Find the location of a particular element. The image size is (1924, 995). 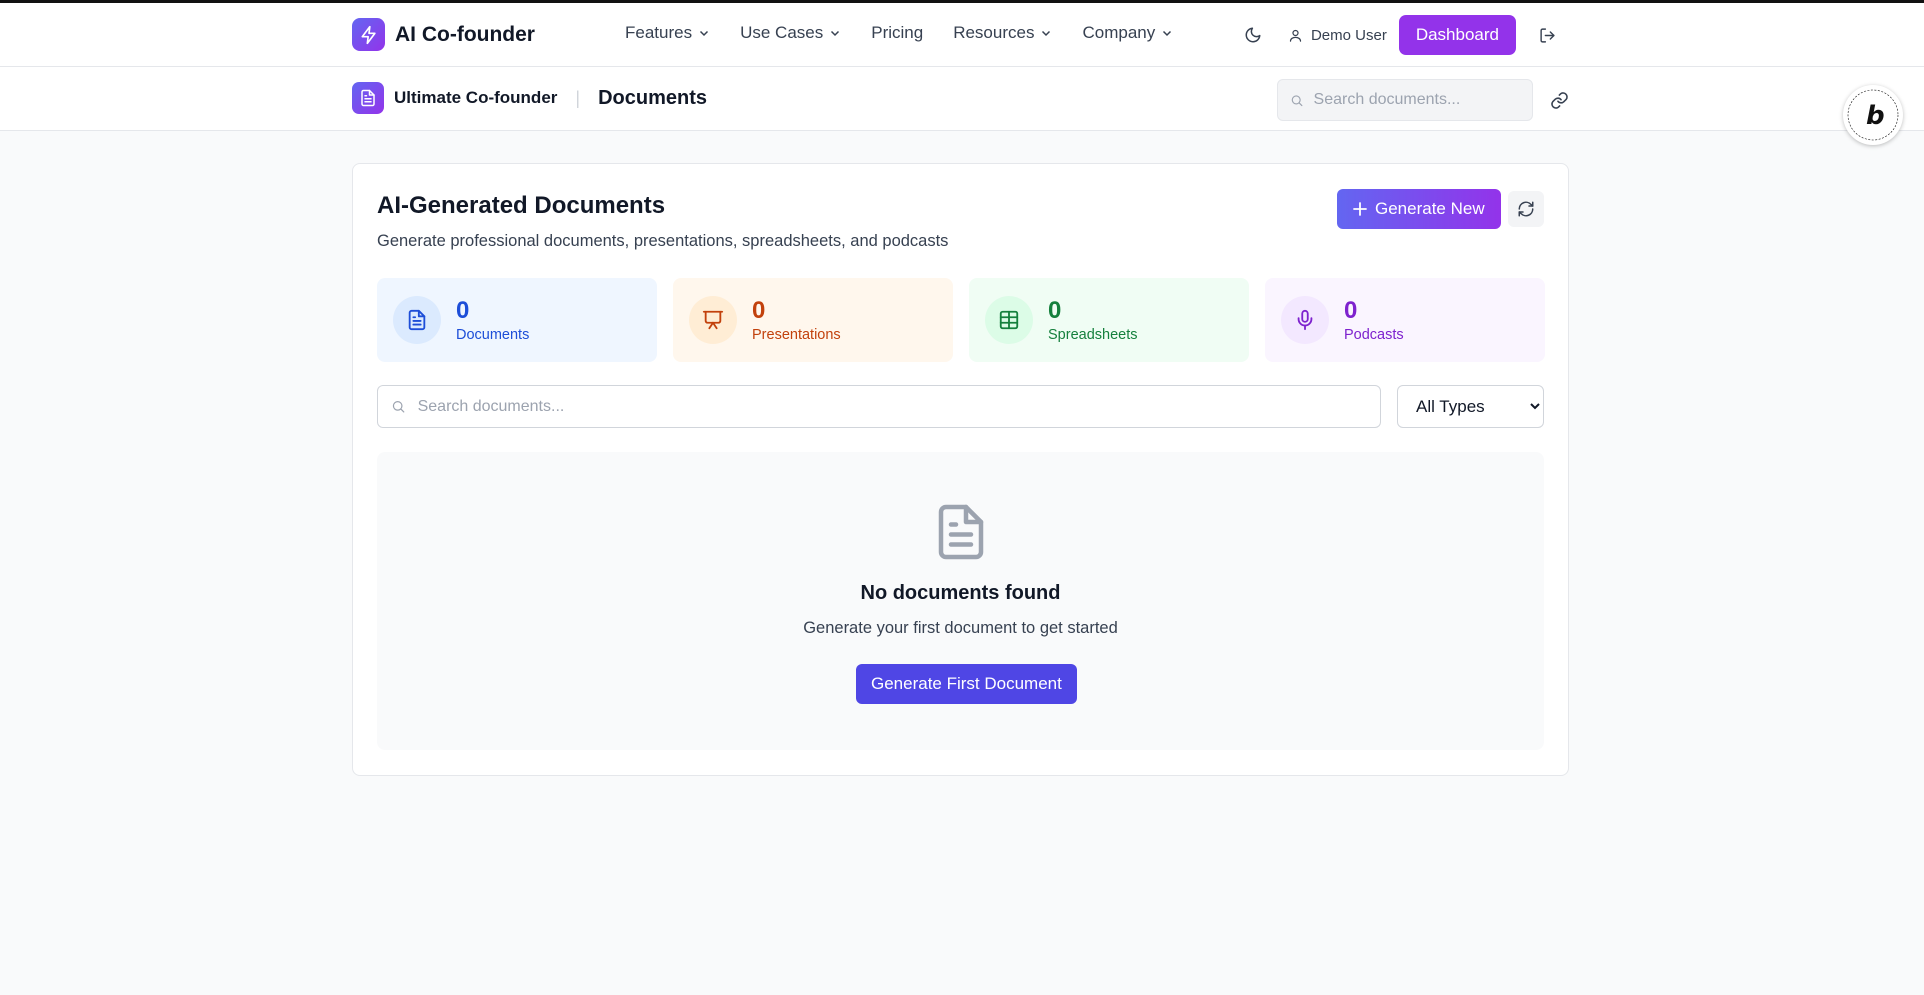

generate-new-button: Generate New is located at coordinates (1419, 209).